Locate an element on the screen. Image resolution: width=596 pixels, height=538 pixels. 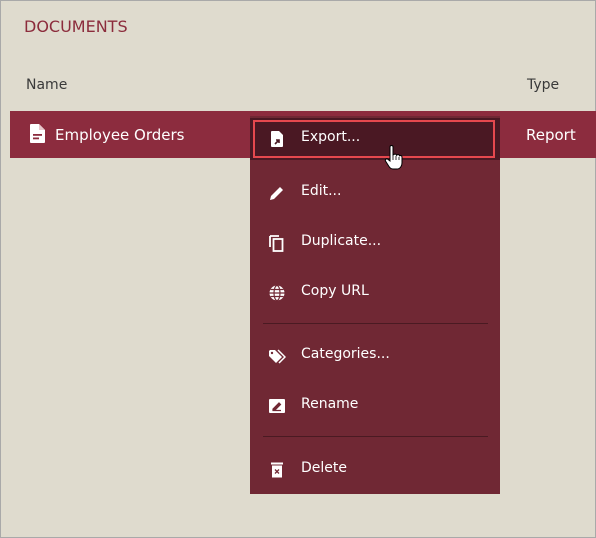
menu-item-label: Delete is located at coordinates (324, 468).